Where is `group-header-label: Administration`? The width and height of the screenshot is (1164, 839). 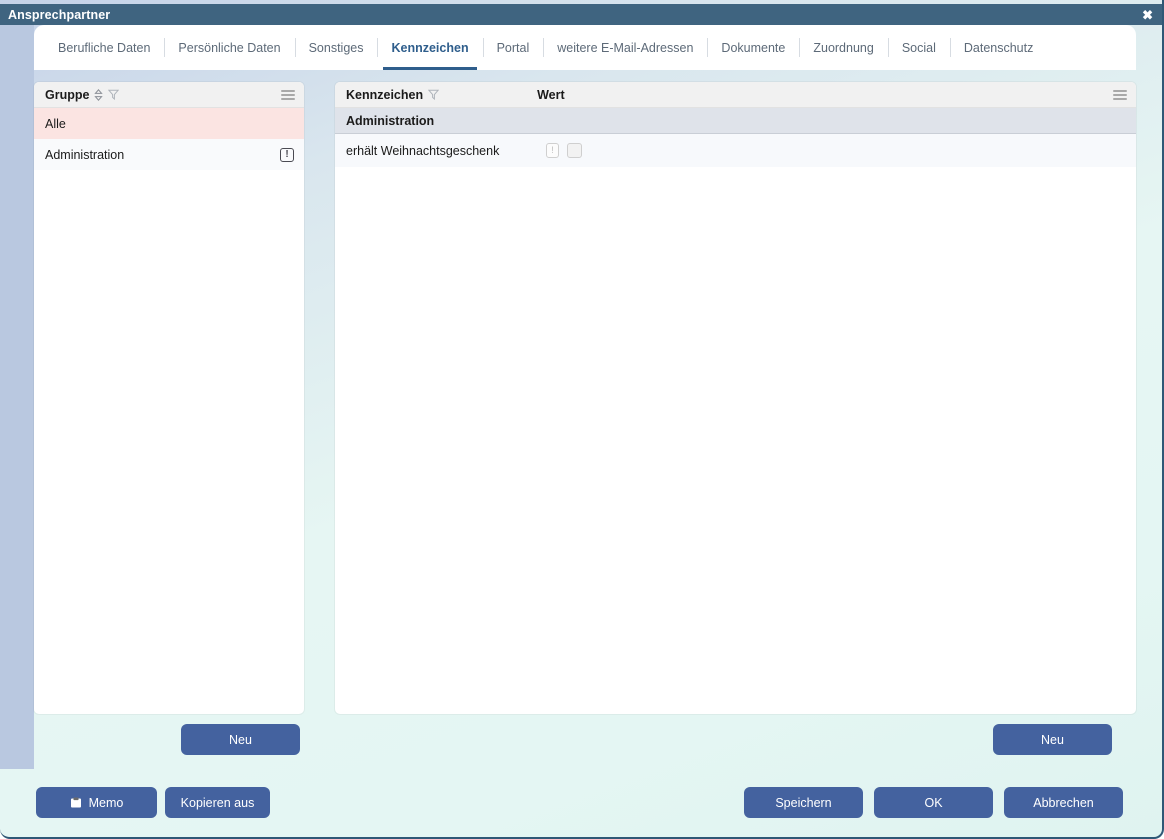 group-header-label: Administration is located at coordinates (390, 120).